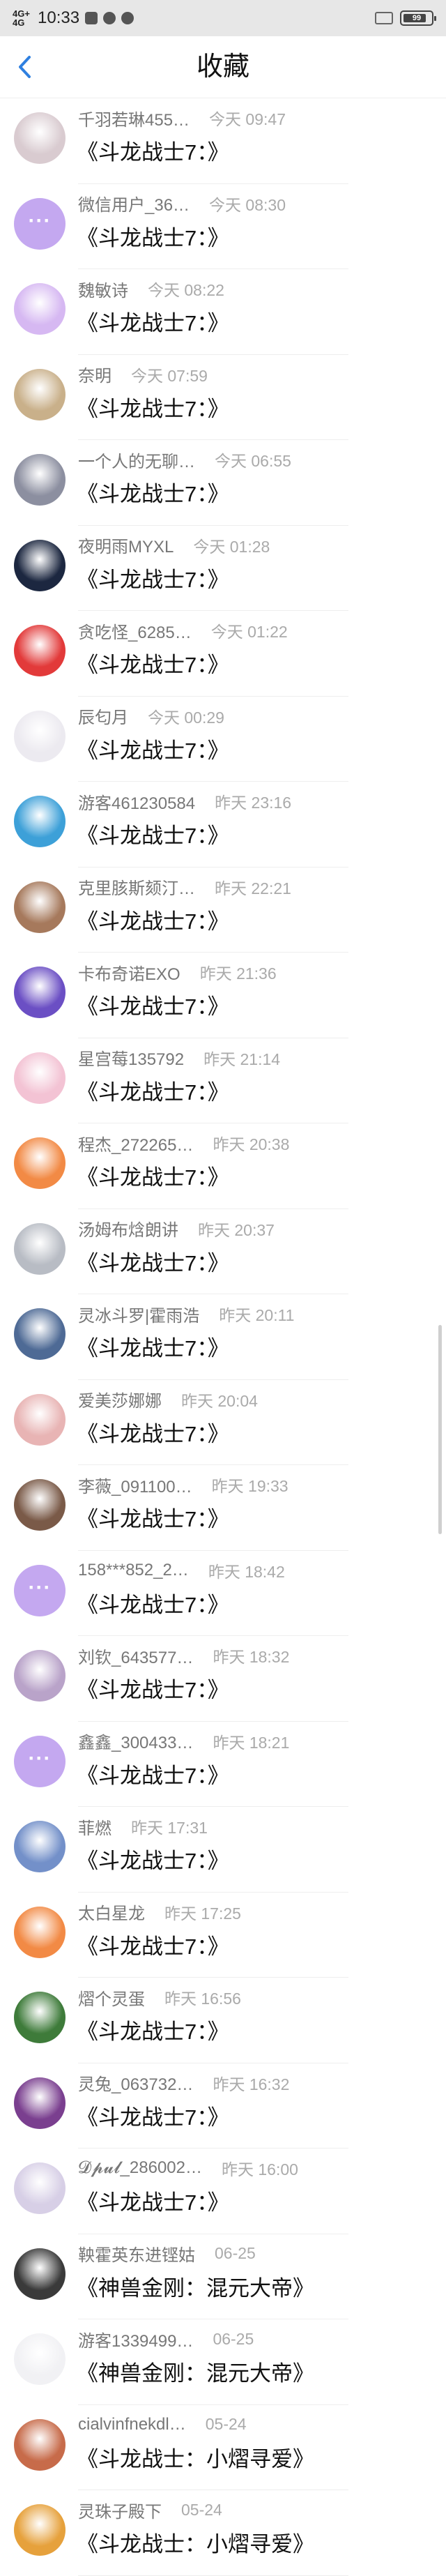  Describe the element at coordinates (253, 888) in the screenshot. I see `timestamp: 昨天 22:21` at that location.